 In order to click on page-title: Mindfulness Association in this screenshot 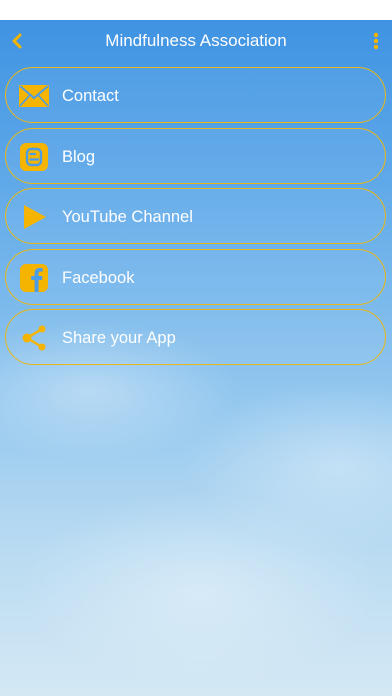, I will do `click(196, 40)`.